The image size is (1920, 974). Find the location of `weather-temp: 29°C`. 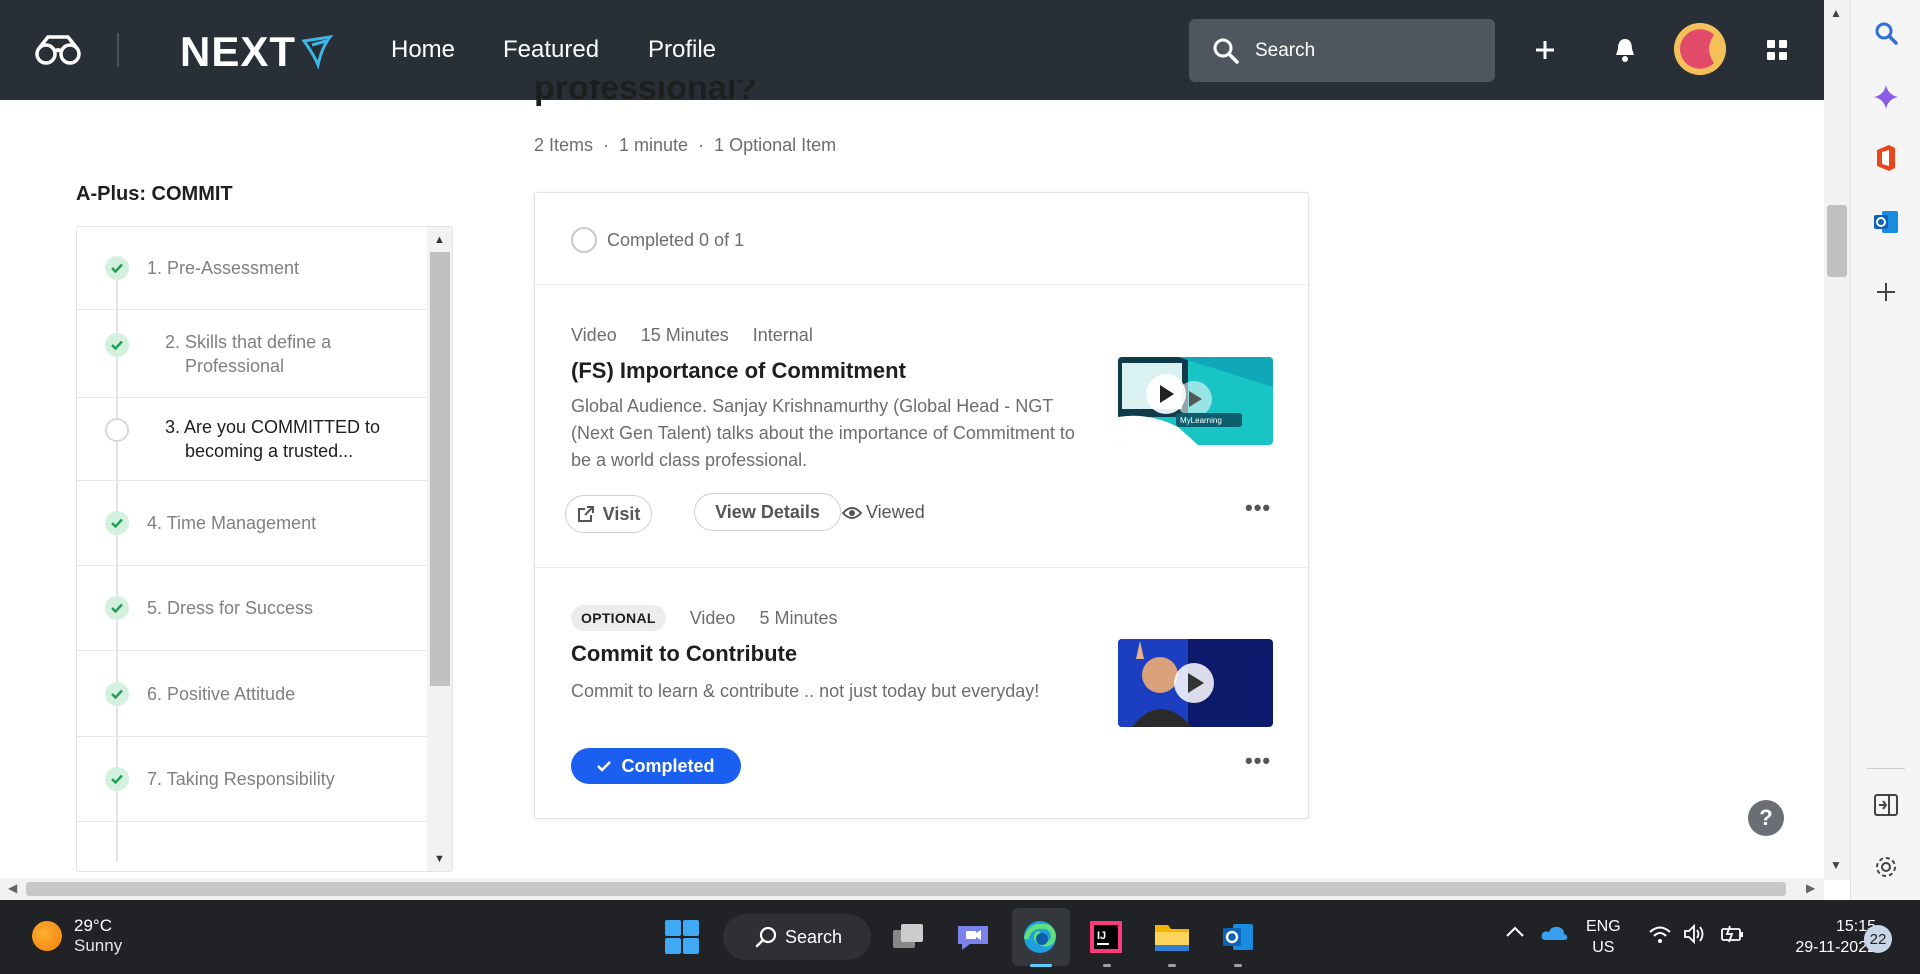

weather-temp: 29°C is located at coordinates (93, 925).